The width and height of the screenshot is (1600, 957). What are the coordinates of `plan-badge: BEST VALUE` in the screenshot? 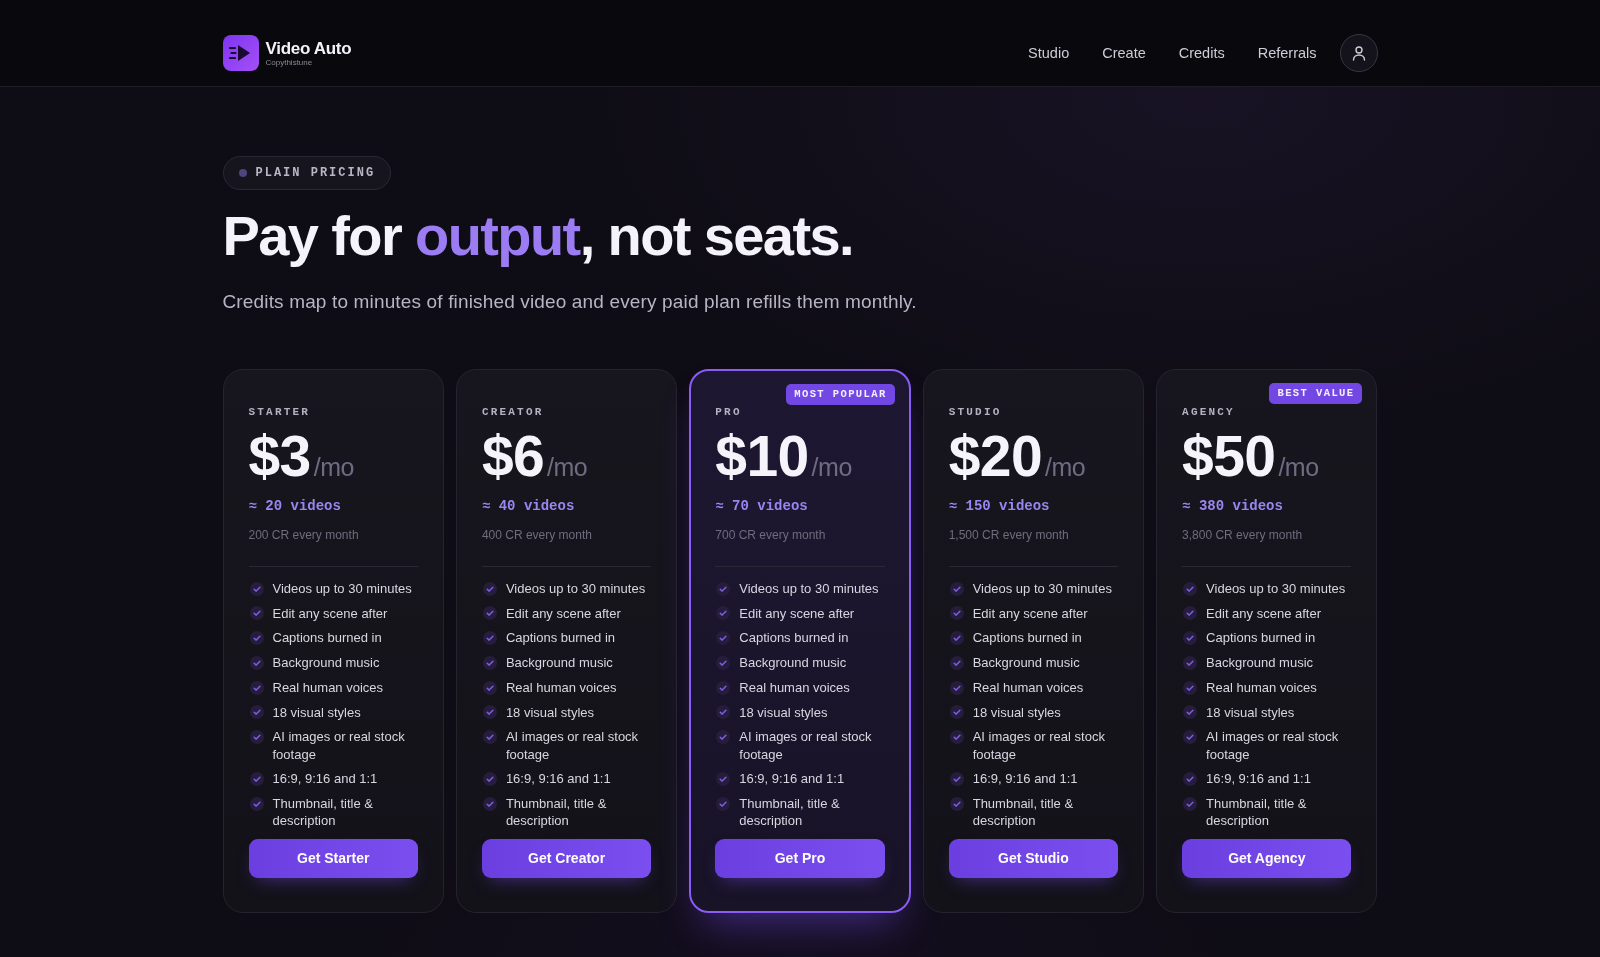 It's located at (1316, 393).